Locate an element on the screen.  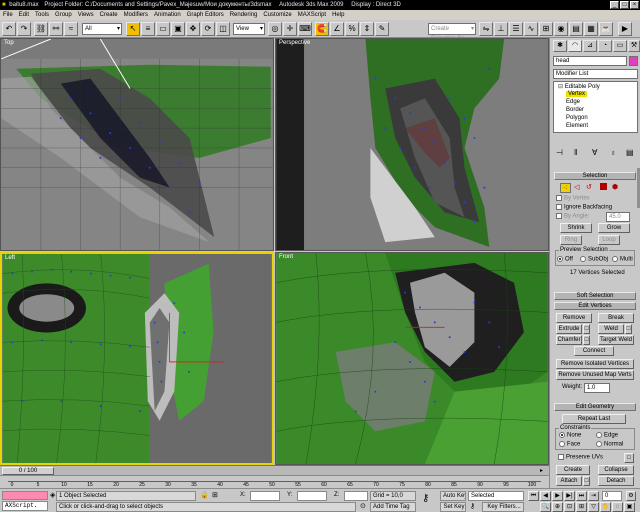
stack-item-element: Element is located at coordinates (577, 126).